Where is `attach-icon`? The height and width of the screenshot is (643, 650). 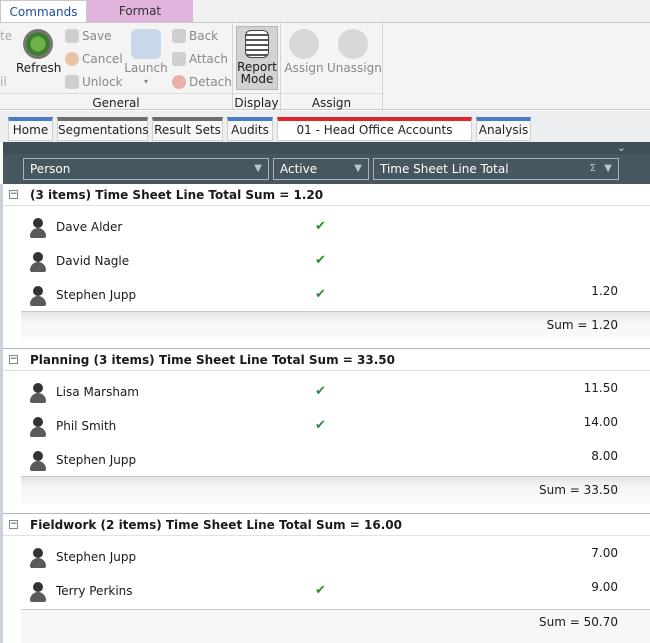
attach-icon is located at coordinates (179, 59).